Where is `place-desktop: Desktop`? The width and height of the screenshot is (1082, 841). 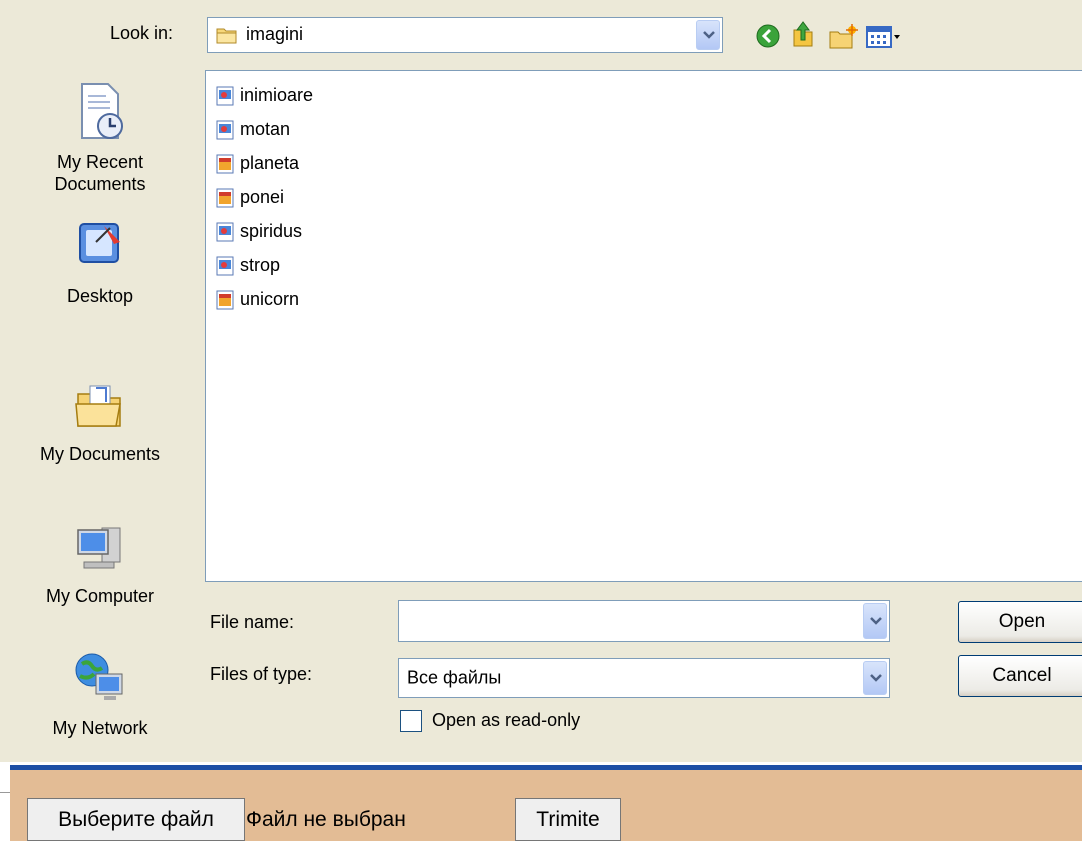 place-desktop: Desktop is located at coordinates (100, 263).